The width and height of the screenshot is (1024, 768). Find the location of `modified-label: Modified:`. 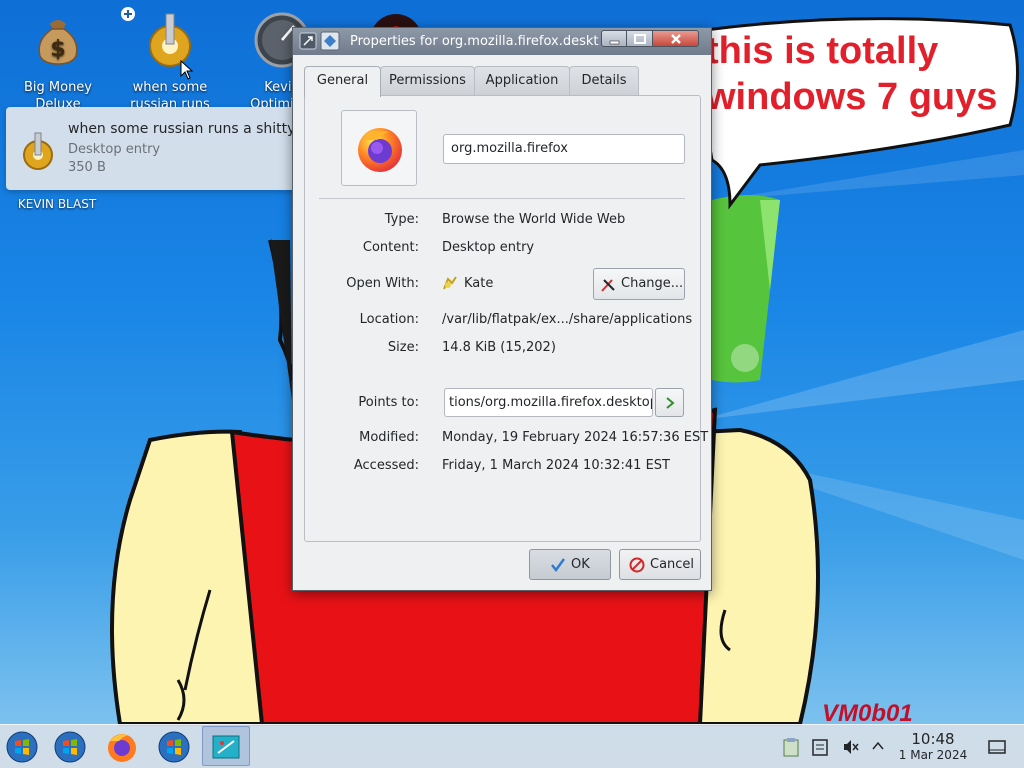

modified-label: Modified: is located at coordinates (389, 437).